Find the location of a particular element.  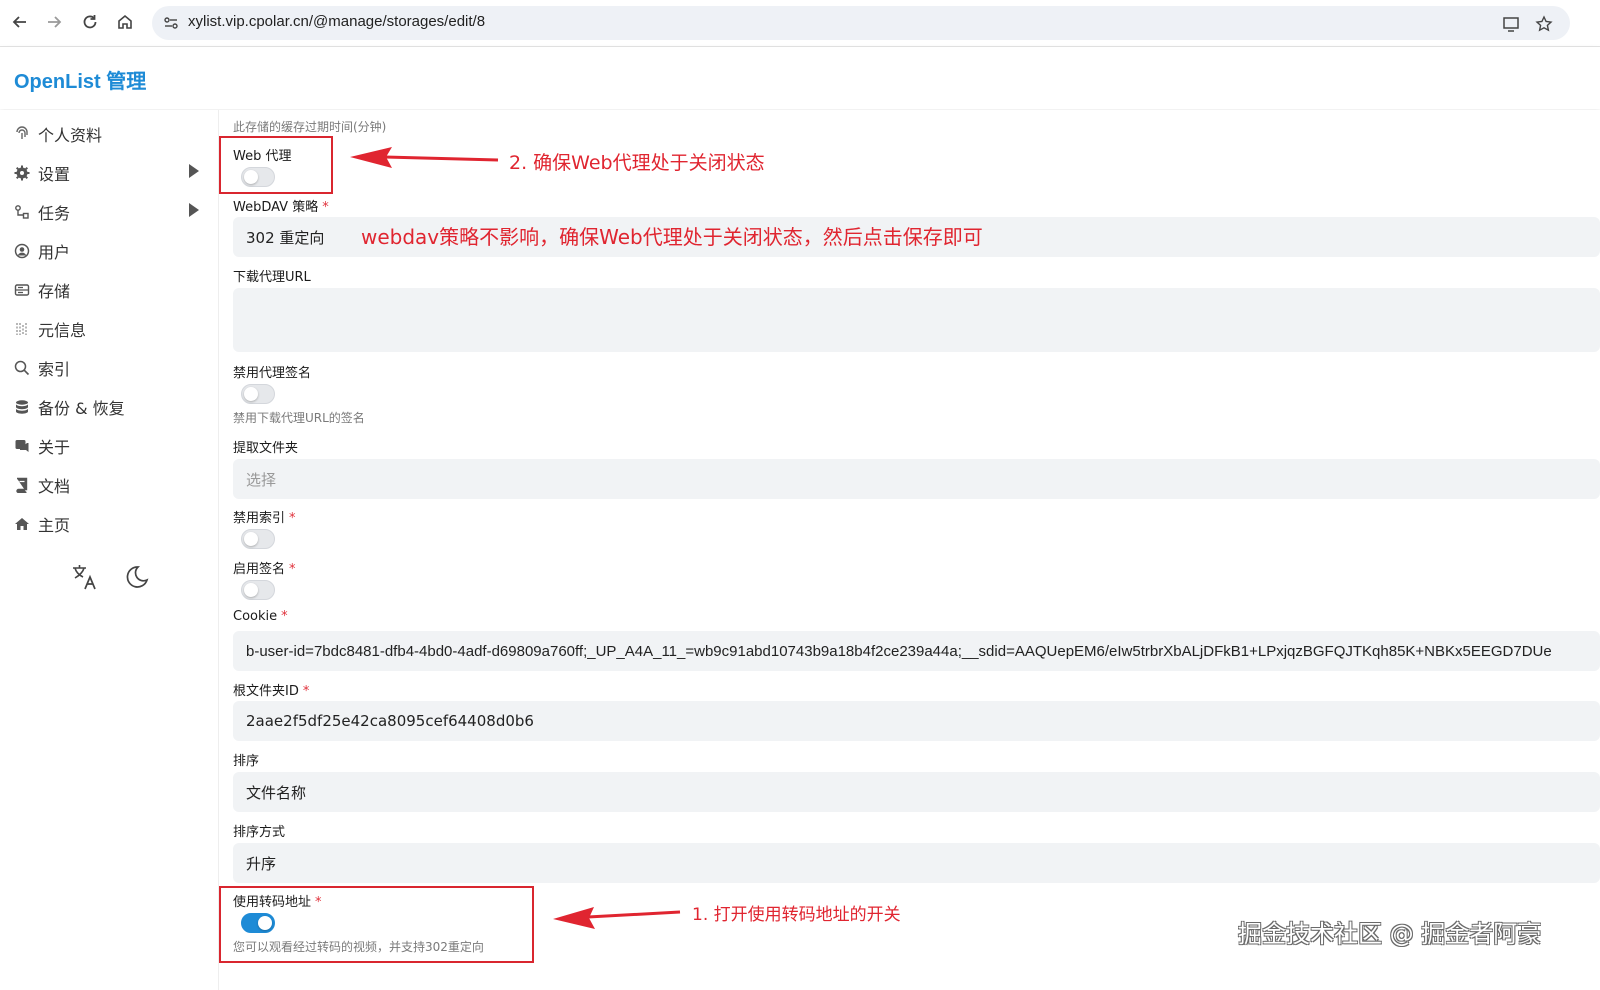

sidebar-item-label: 索引 is located at coordinates (54, 369).